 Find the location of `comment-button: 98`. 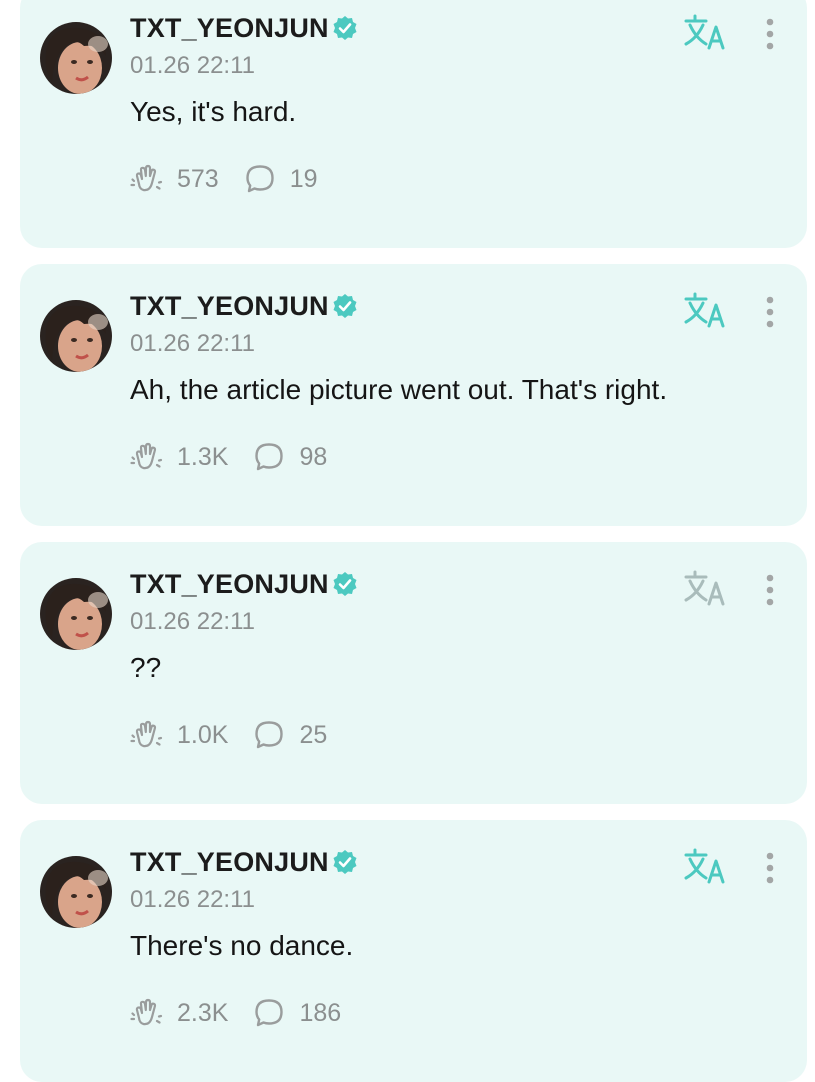

comment-button: 98 is located at coordinates (289, 457).